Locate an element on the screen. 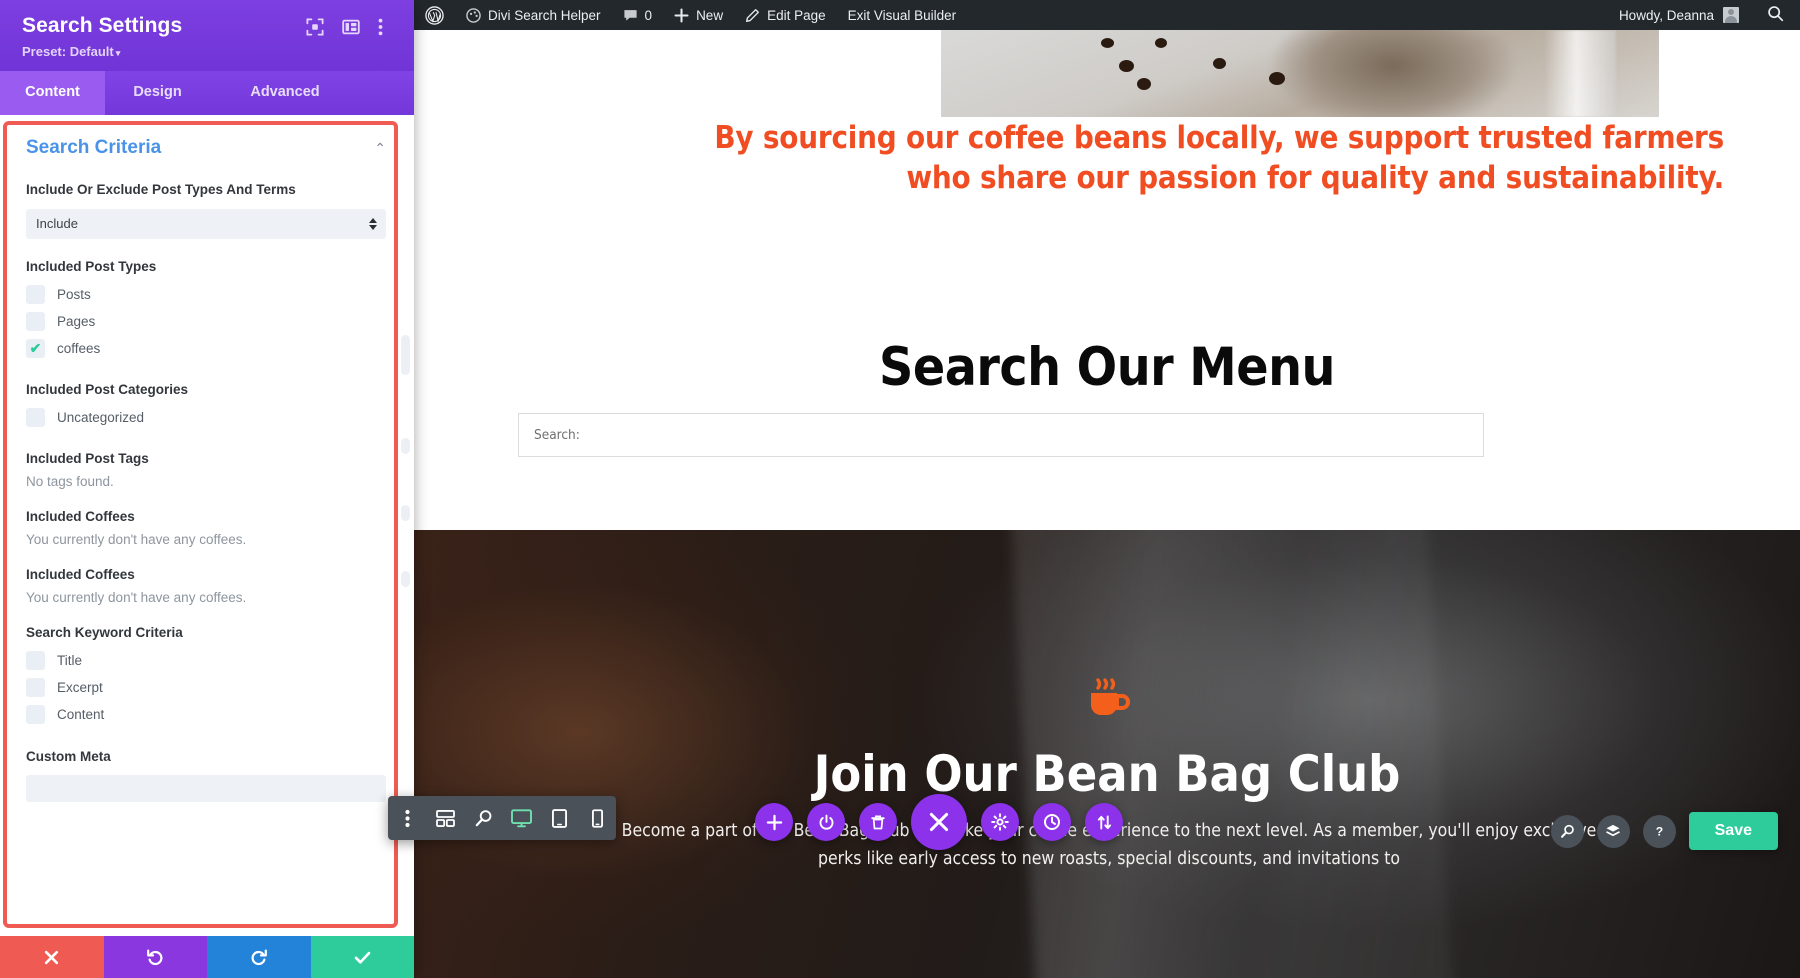 This screenshot has height=978, width=1800. check-icon: ✔ is located at coordinates (35, 348).